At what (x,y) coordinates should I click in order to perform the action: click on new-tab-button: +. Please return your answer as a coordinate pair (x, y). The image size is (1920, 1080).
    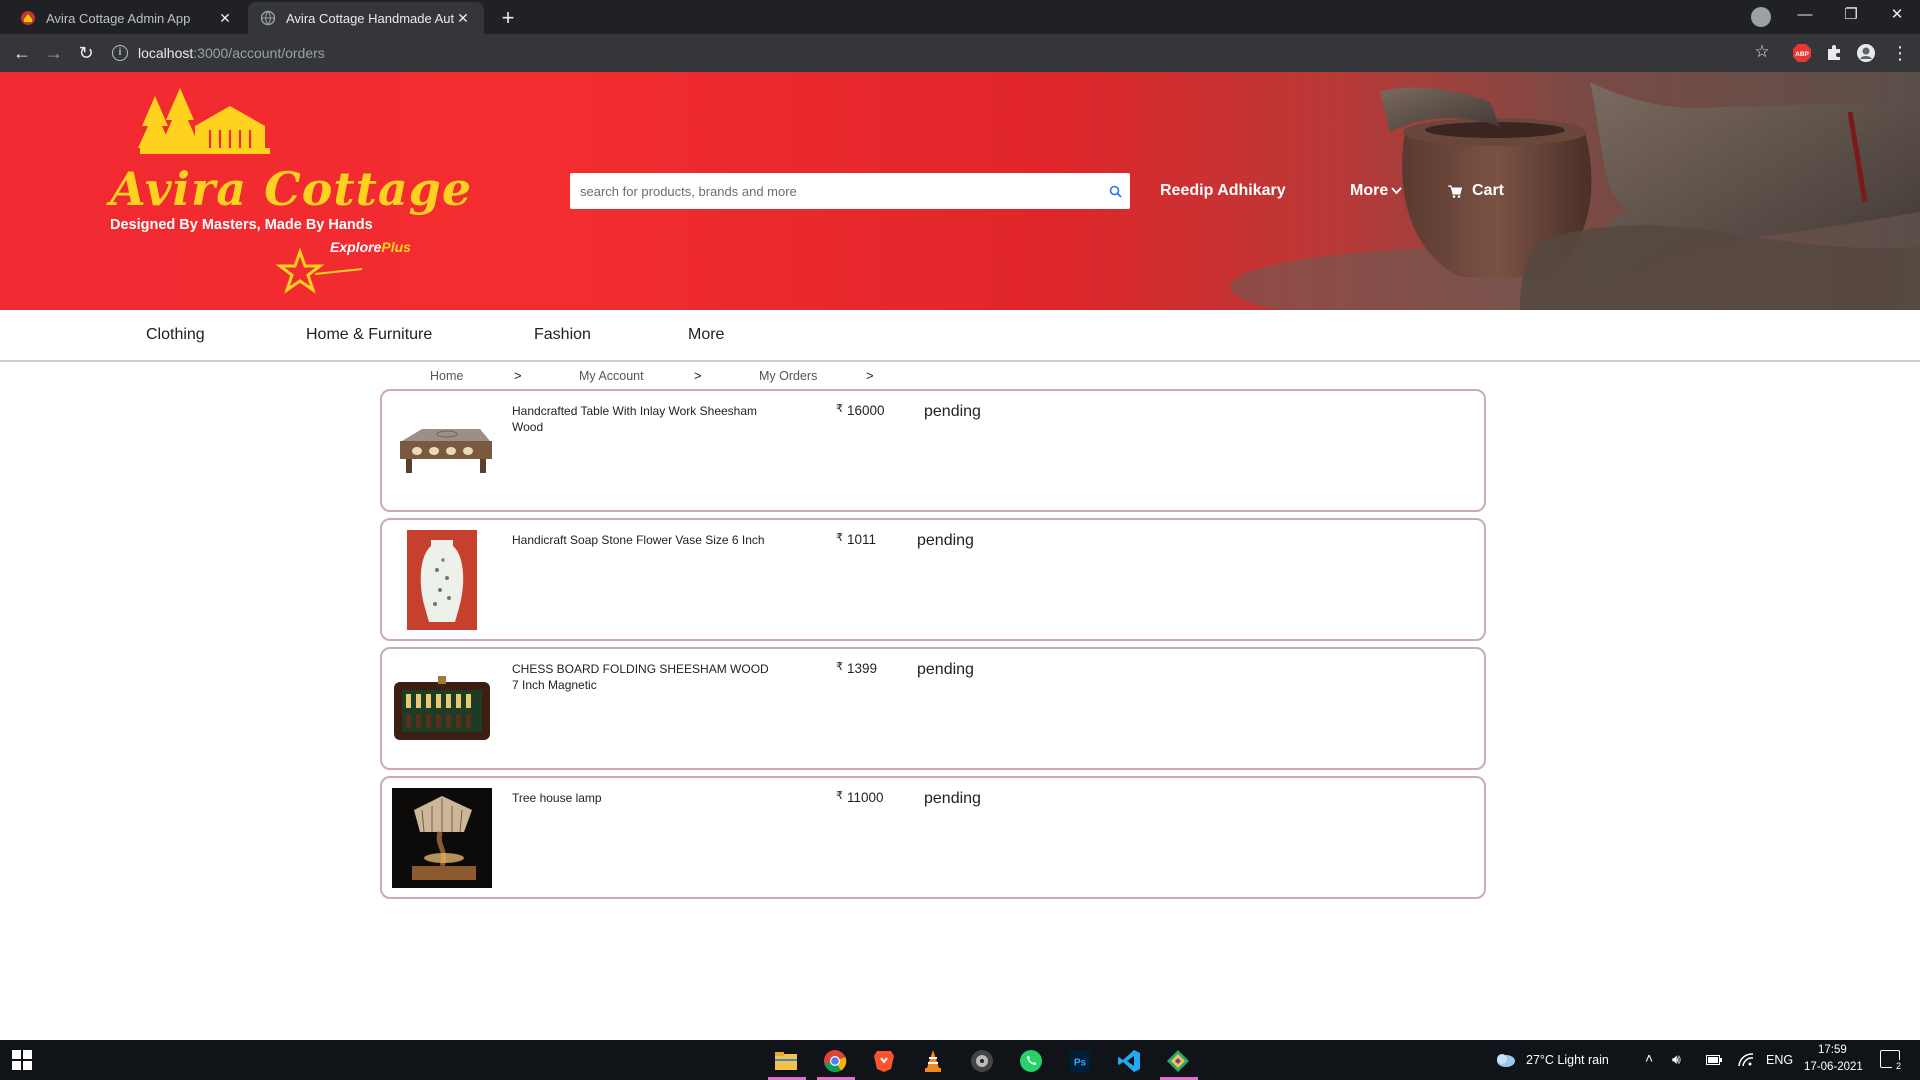
    Looking at the image, I should click on (508, 19).